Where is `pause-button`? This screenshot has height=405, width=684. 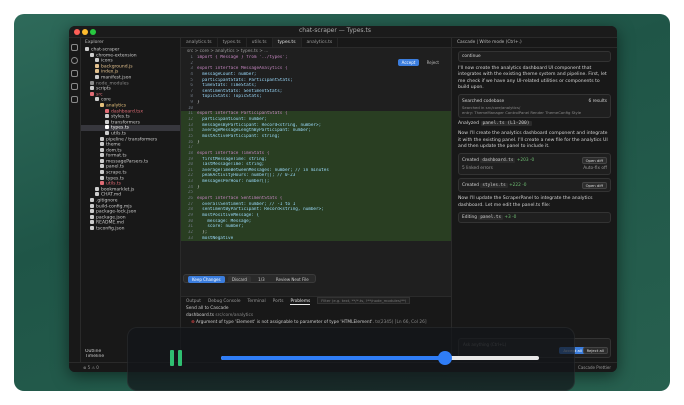 pause-button is located at coordinates (177, 358).